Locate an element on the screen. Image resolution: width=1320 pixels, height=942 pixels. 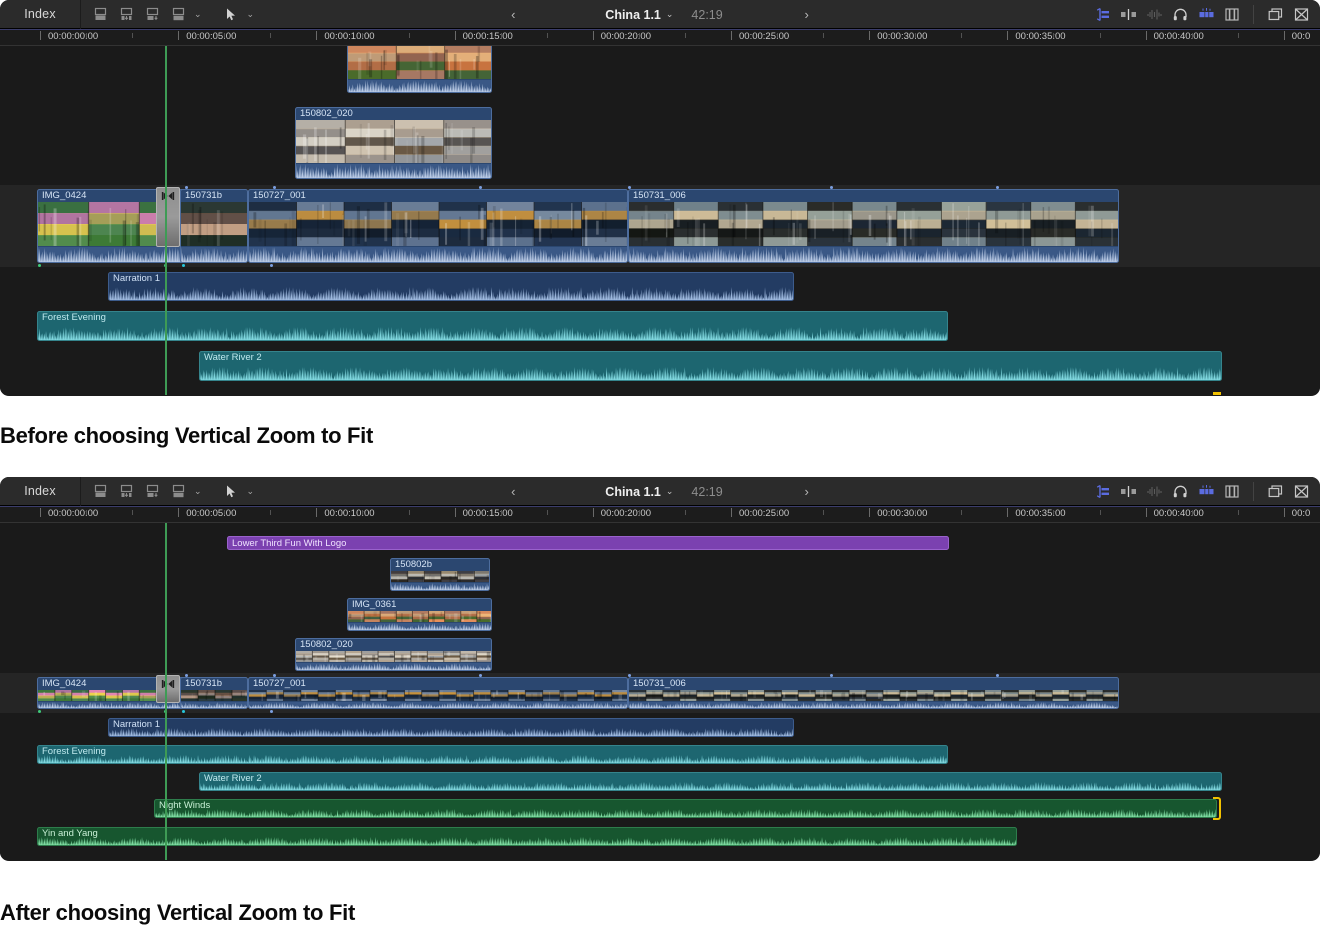
ruler-time-label: 00:00:35:00 is located at coordinates (1040, 36).